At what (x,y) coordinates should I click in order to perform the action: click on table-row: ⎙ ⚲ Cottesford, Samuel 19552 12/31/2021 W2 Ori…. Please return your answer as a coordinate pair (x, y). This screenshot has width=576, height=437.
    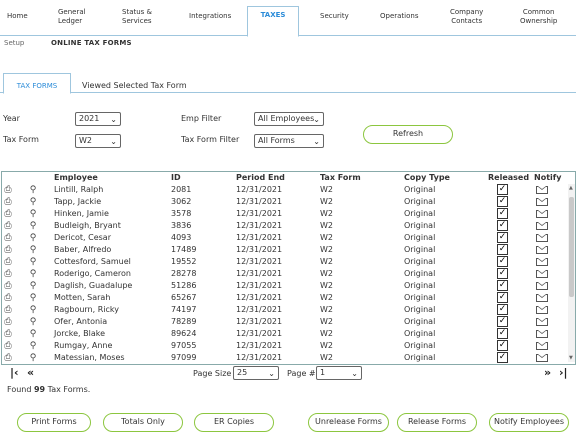
    Looking at the image, I should click on (284, 262).